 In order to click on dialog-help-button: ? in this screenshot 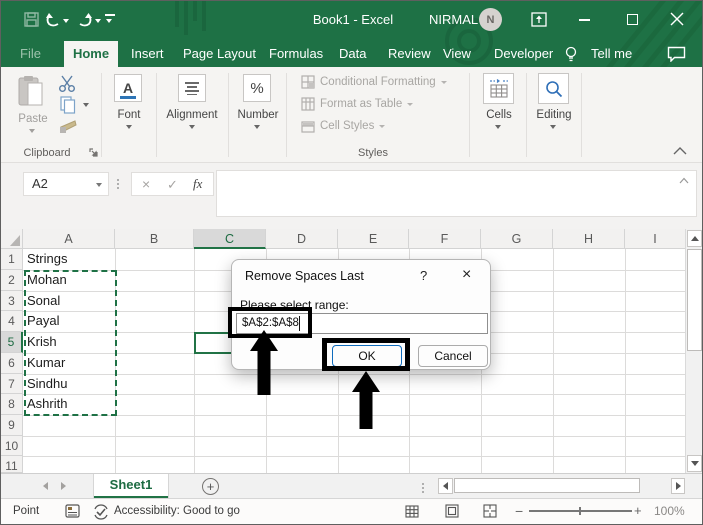, I will do `click(423, 275)`.